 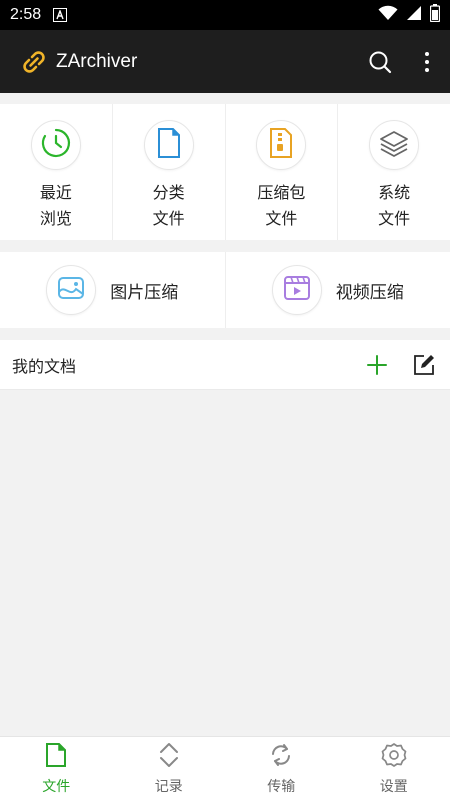 I want to click on app-title: ZArchiver, so click(x=97, y=61).